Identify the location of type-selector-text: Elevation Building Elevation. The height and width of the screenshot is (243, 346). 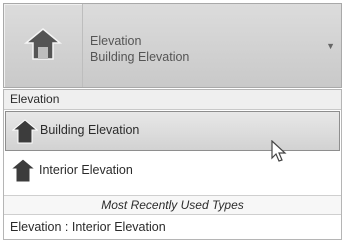
(139, 49).